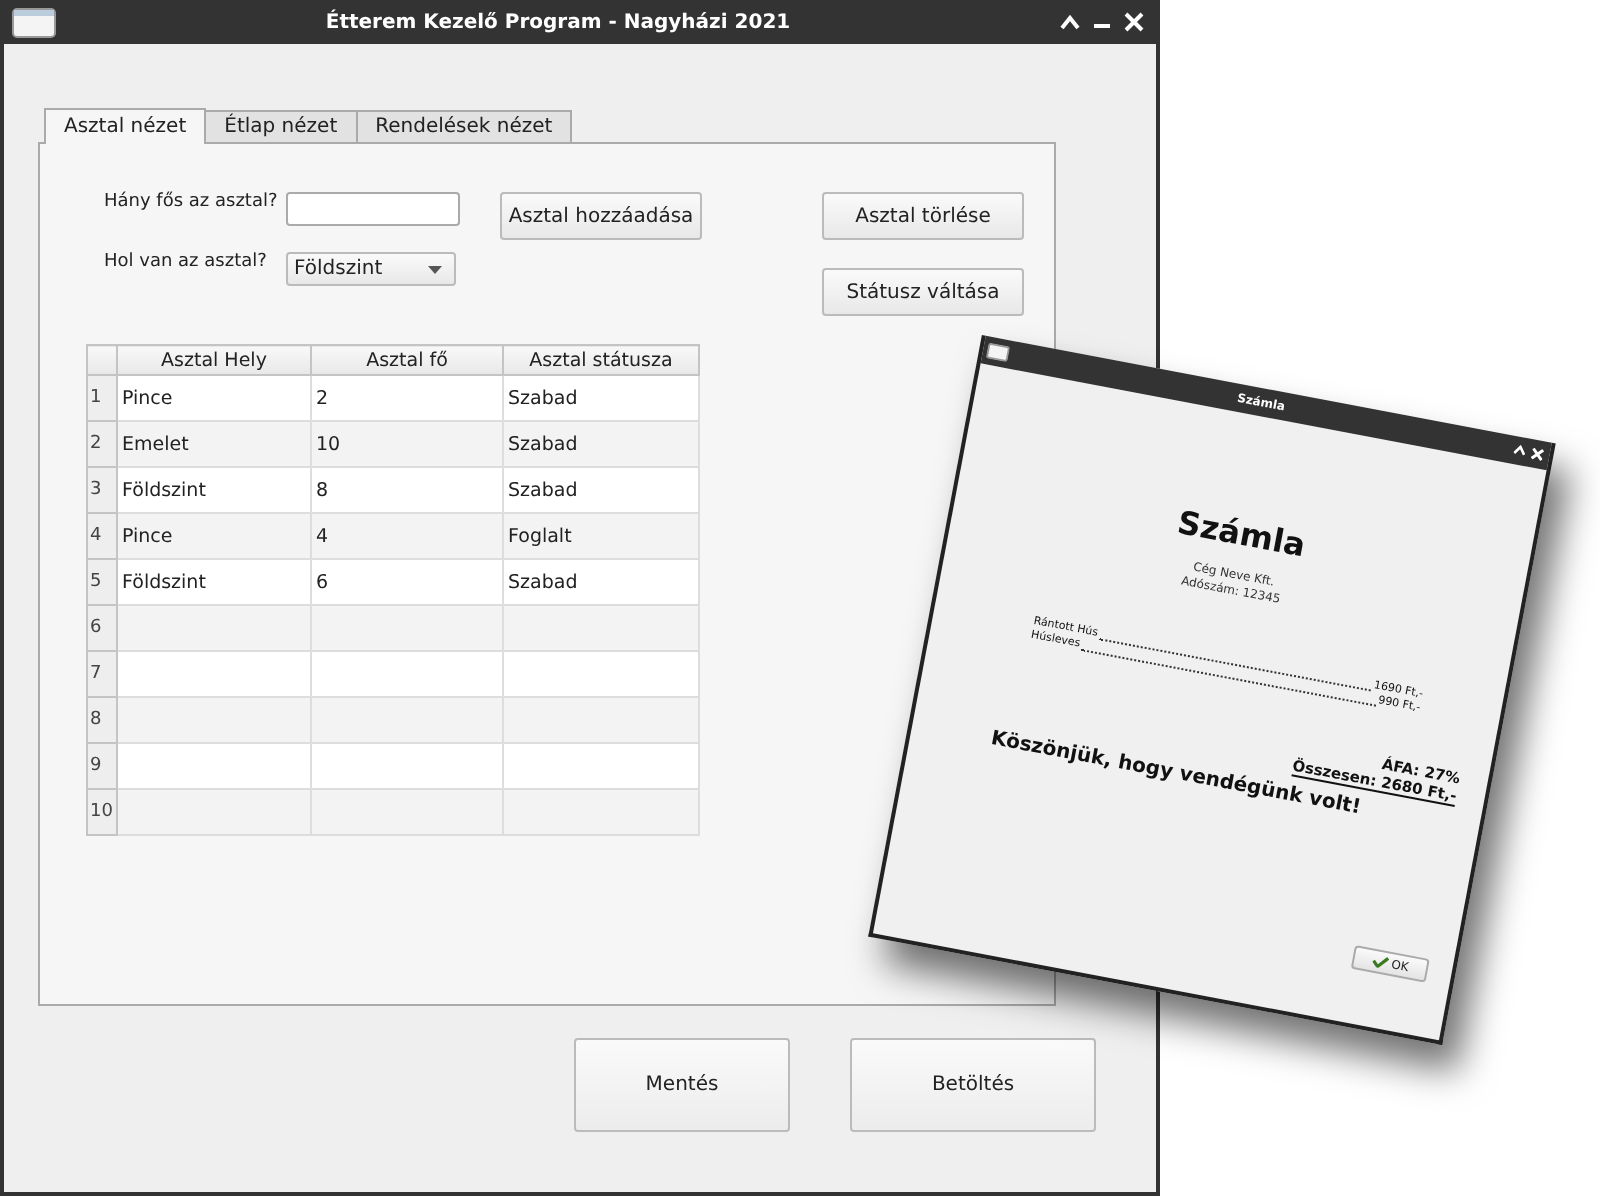 Image resolution: width=1600 pixels, height=1200 pixels. What do you see at coordinates (407, 536) in the screenshot?
I see `table-cell: 4` at bounding box center [407, 536].